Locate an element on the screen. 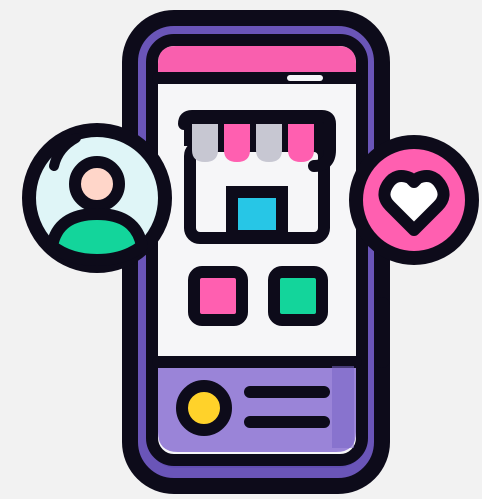 This screenshot has height=499, width=482. store-door is located at coordinates (257, 214).